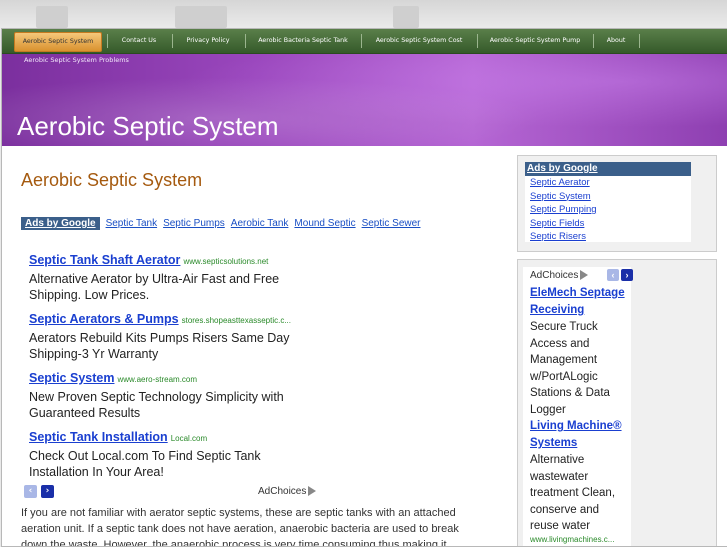 The height and width of the screenshot is (547, 727). I want to click on ad-url: www.aero-stream.com, so click(157, 379).